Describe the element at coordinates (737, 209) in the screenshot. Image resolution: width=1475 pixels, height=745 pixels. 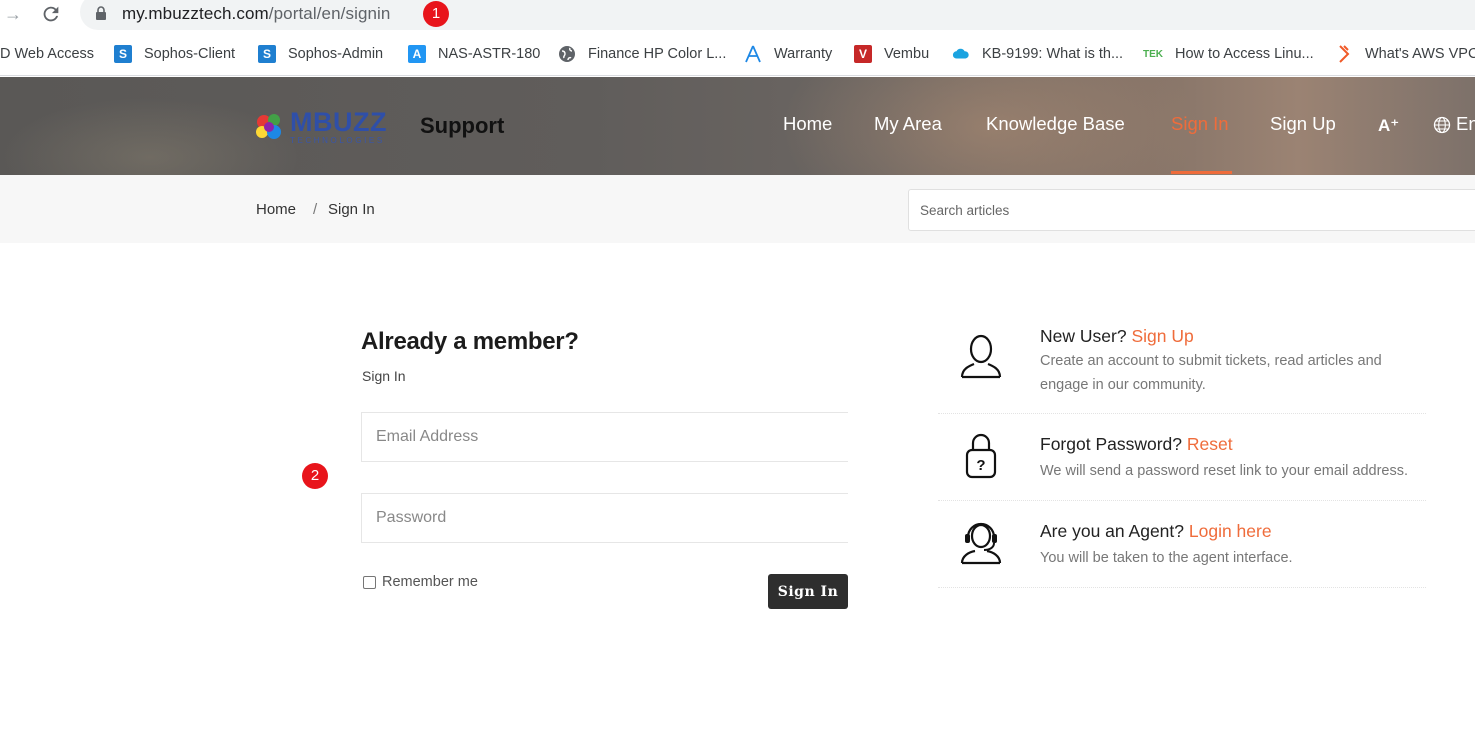
I see `breadcrumb: Home / Sign In` at that location.